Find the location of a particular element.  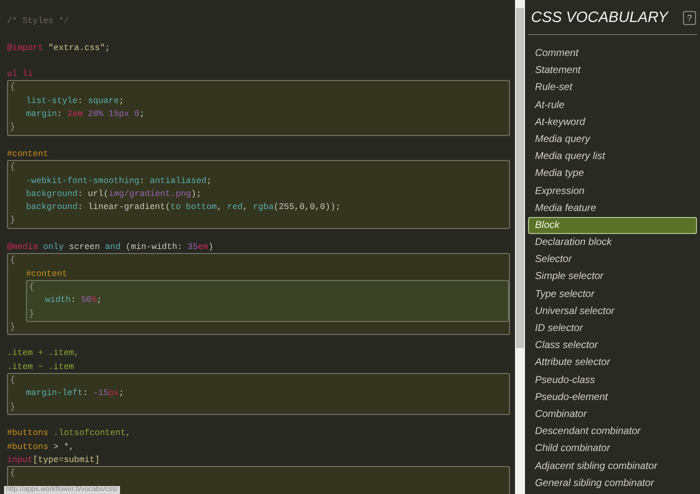

vocabulary-item: Adjacent sibling combinator is located at coordinates (612, 466).